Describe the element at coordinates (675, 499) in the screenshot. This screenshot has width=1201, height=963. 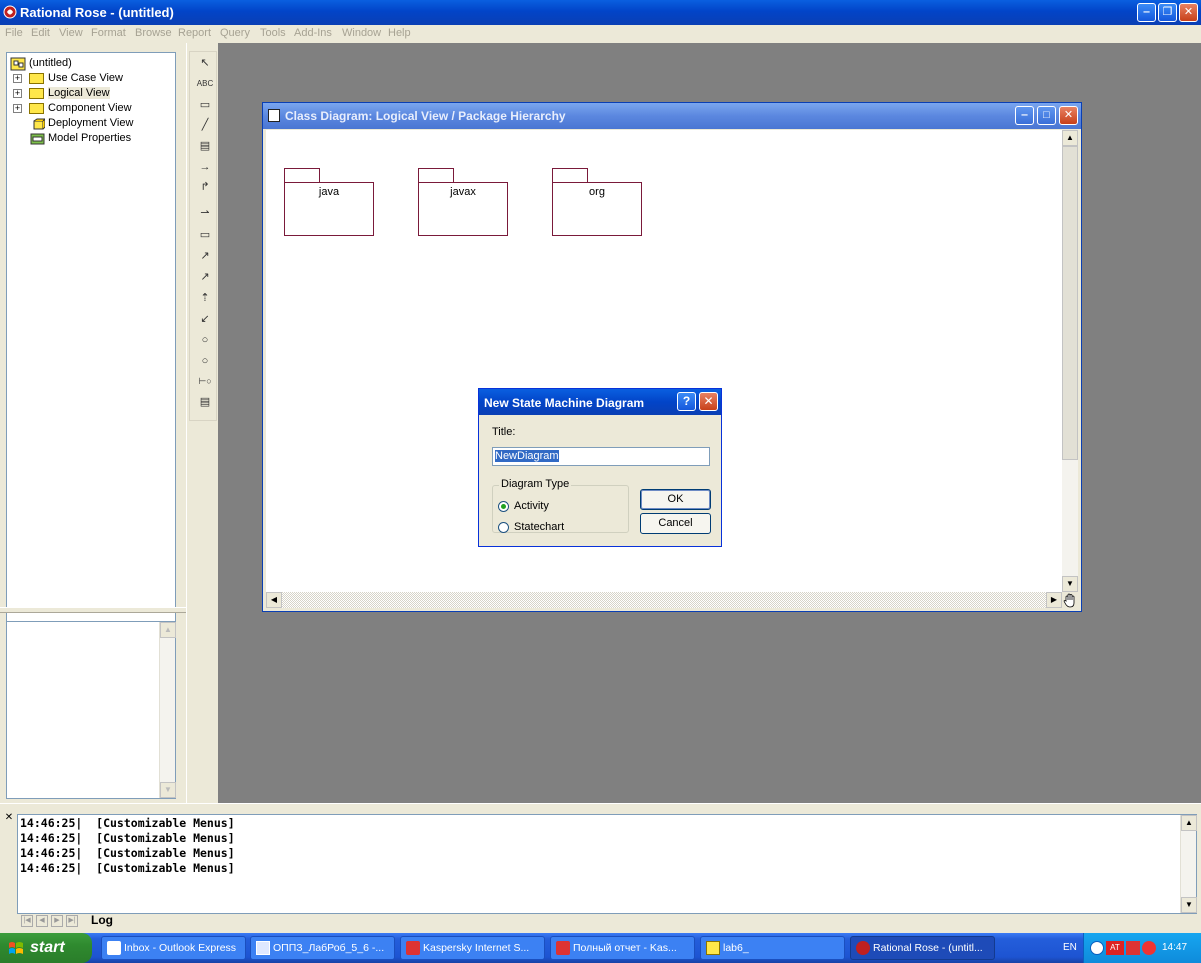
I see `ok-button: OK` at that location.